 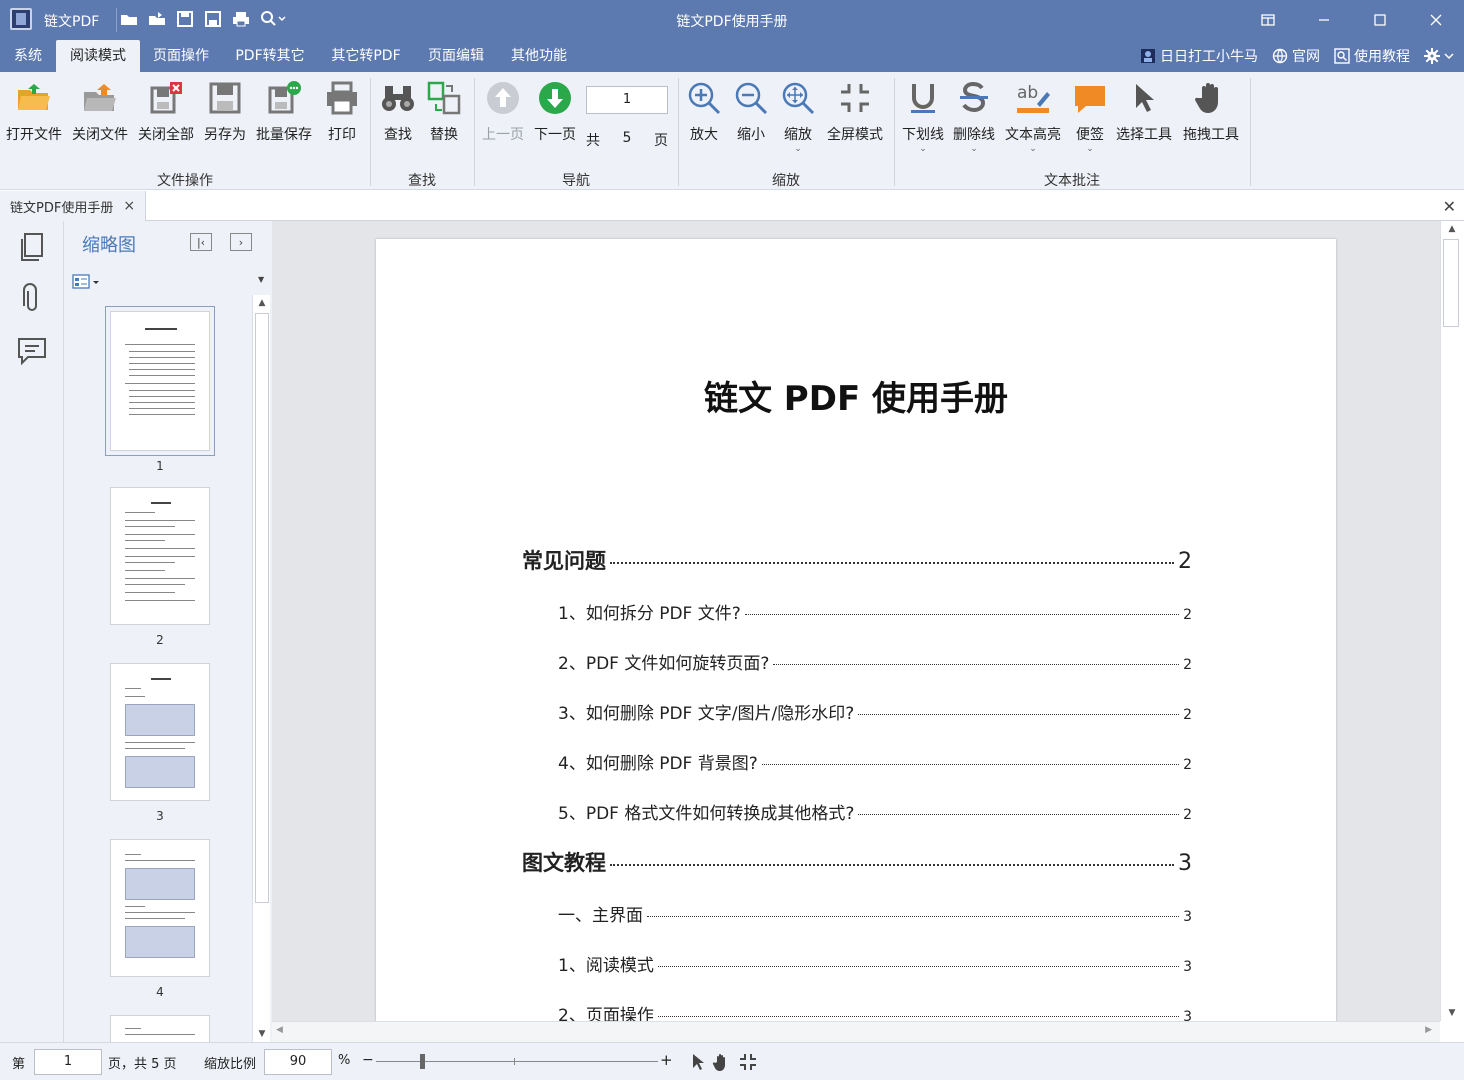 What do you see at coordinates (241, 242) in the screenshot?
I see `expand-panel-icon: ›` at bounding box center [241, 242].